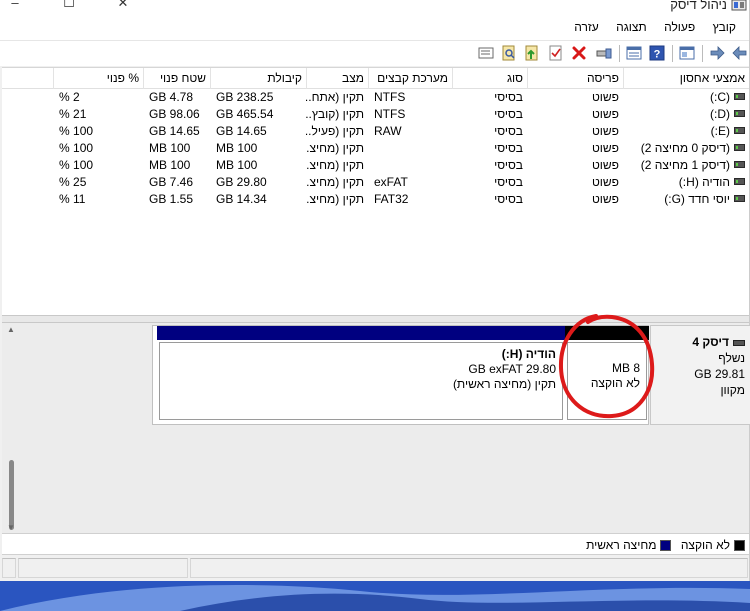  Describe the element at coordinates (686, 131) in the screenshot. I see `cell-volume: (E:)` at that location.